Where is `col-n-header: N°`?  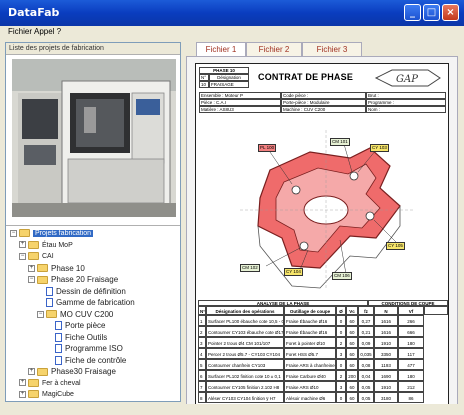
col-n-header: N° is located at coordinates (204, 77).